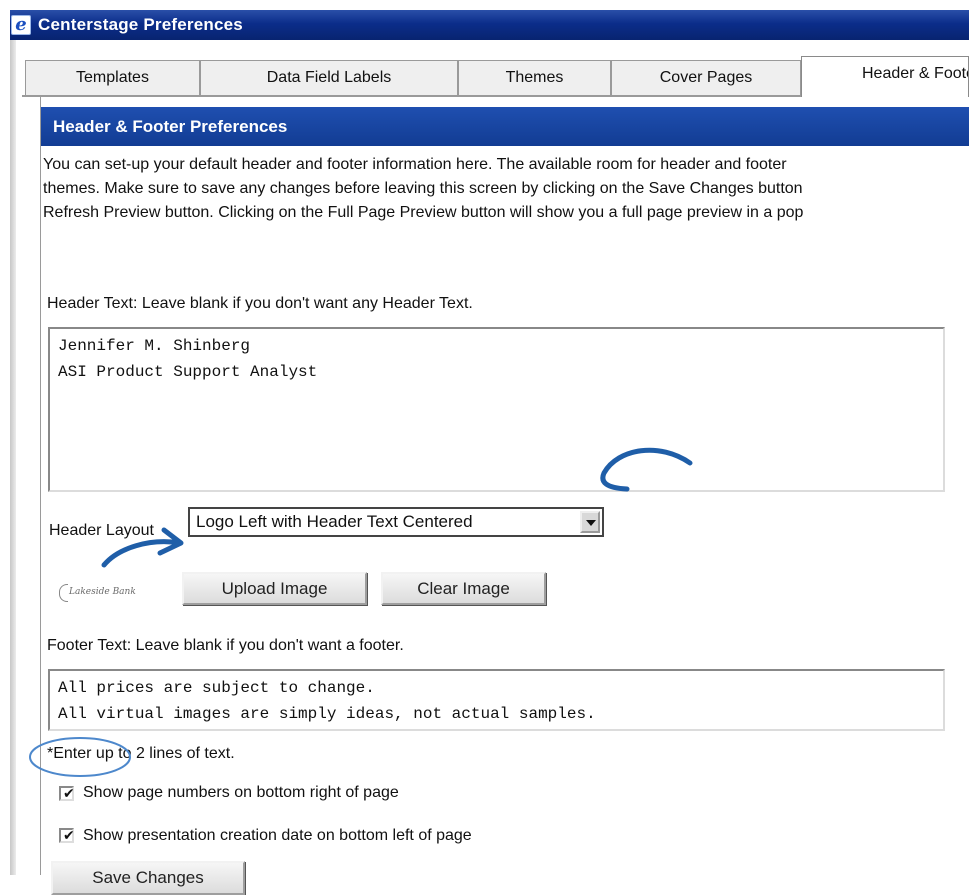  I want to click on header-layout-select: Logo Left with Header Text Centered, so click(396, 522).